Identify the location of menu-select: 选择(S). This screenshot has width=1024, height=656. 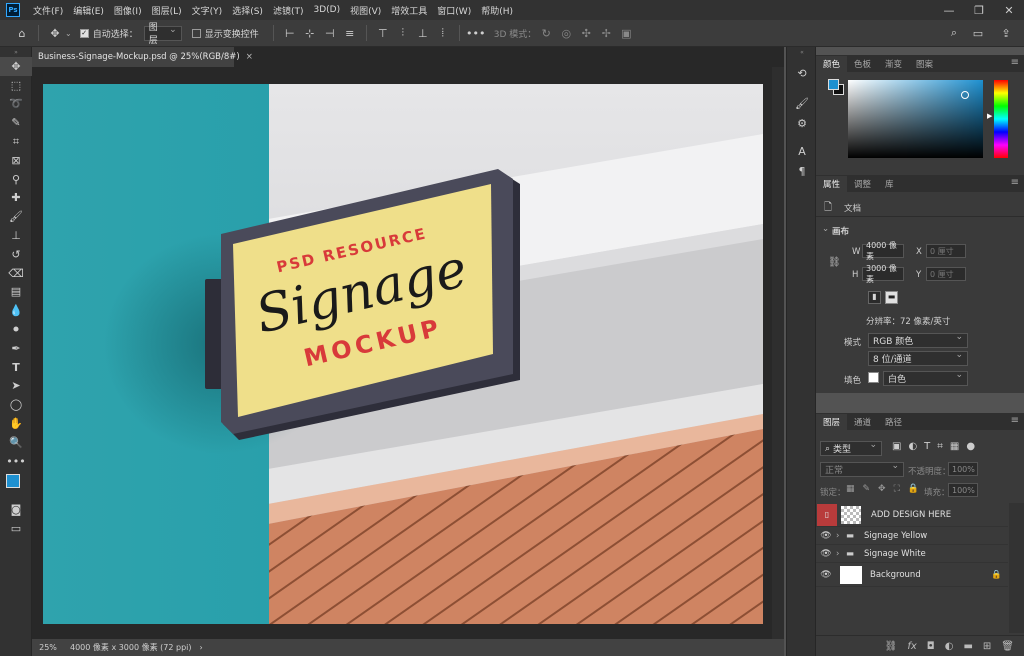
(247, 10).